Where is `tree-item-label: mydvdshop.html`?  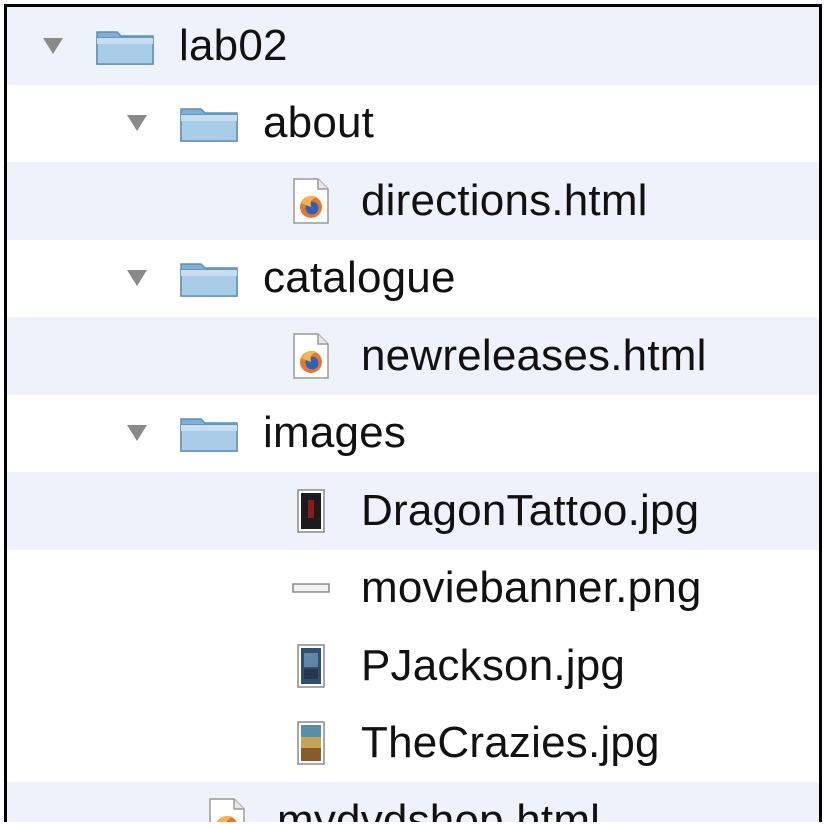 tree-item-label: mydvdshop.html is located at coordinates (439, 808).